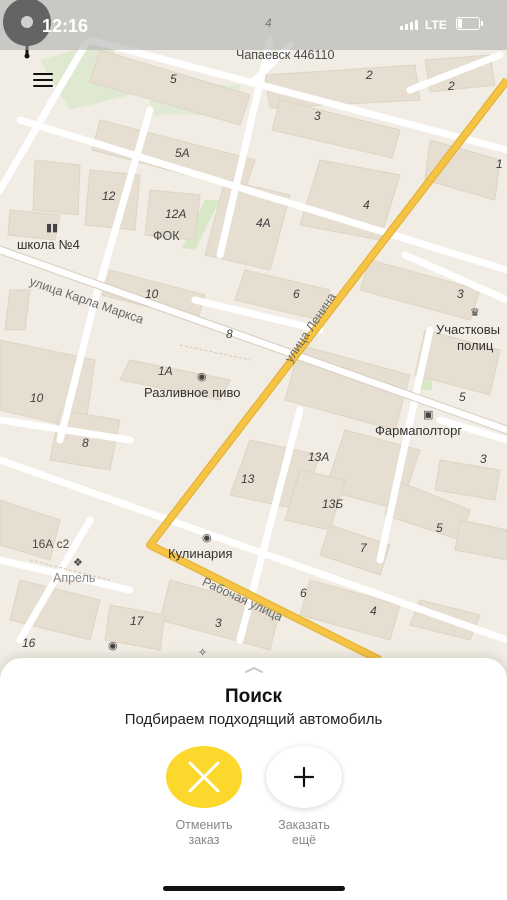  Describe the element at coordinates (253, 25) in the screenshot. I see `status-bar: 12:16 LTE` at that location.